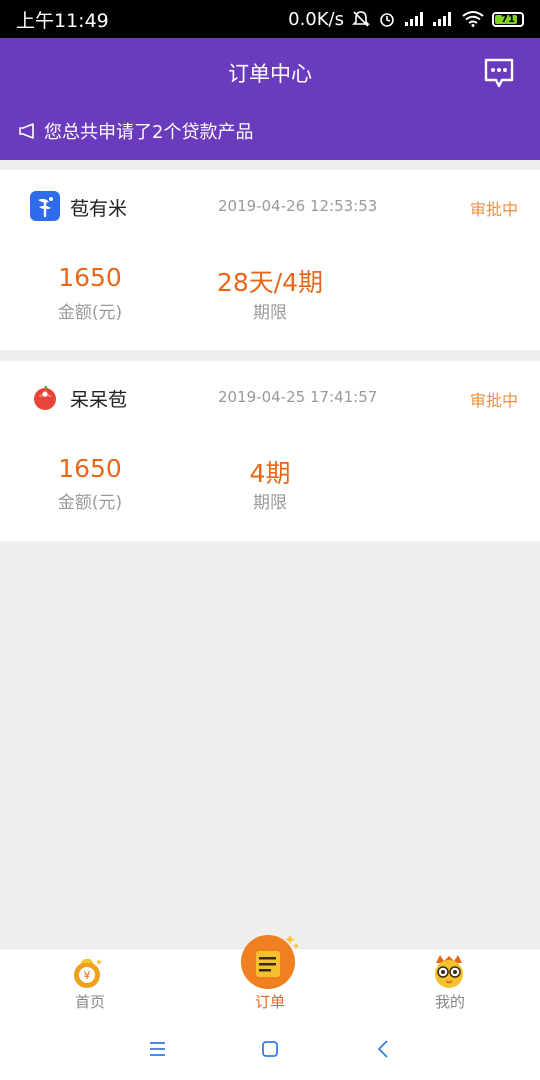 The height and width of the screenshot is (1080, 540). Describe the element at coordinates (473, 19) in the screenshot. I see `wifi-icon` at that location.